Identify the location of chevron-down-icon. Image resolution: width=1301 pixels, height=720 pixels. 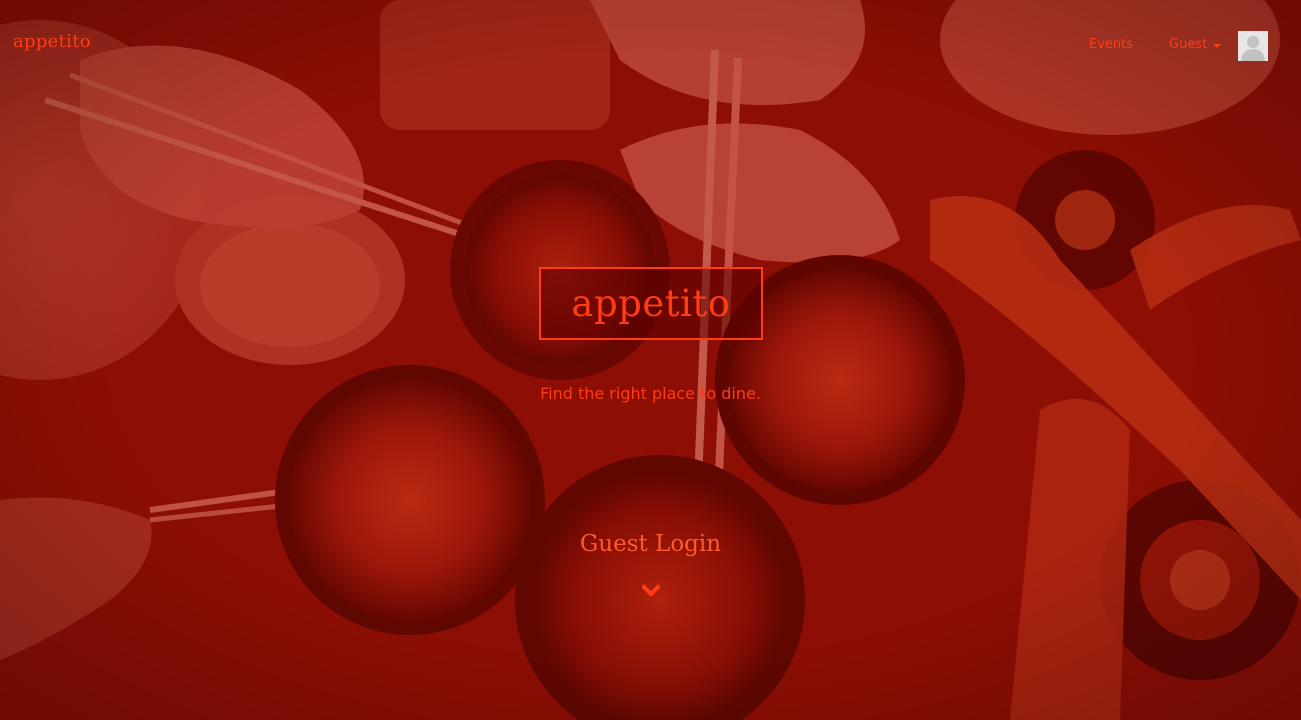
(651, 591).